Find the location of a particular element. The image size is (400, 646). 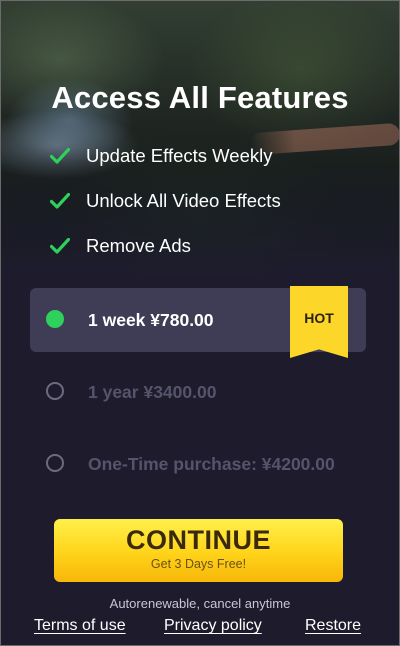

plan-option-yearly: 1 year ¥3400.00 is located at coordinates (198, 392).